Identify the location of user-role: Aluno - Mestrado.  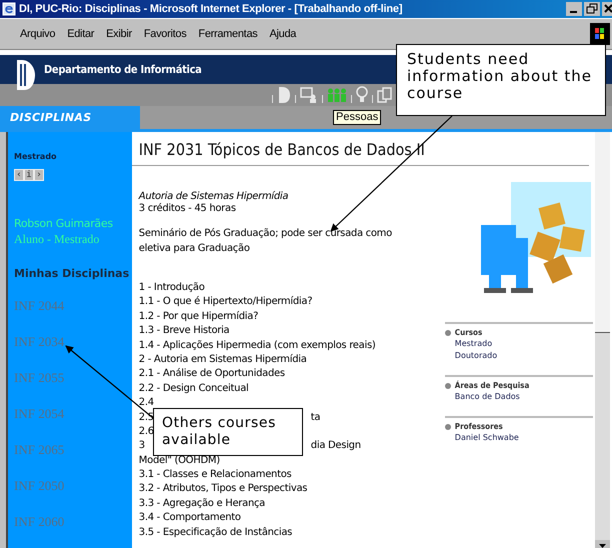
(57, 239).